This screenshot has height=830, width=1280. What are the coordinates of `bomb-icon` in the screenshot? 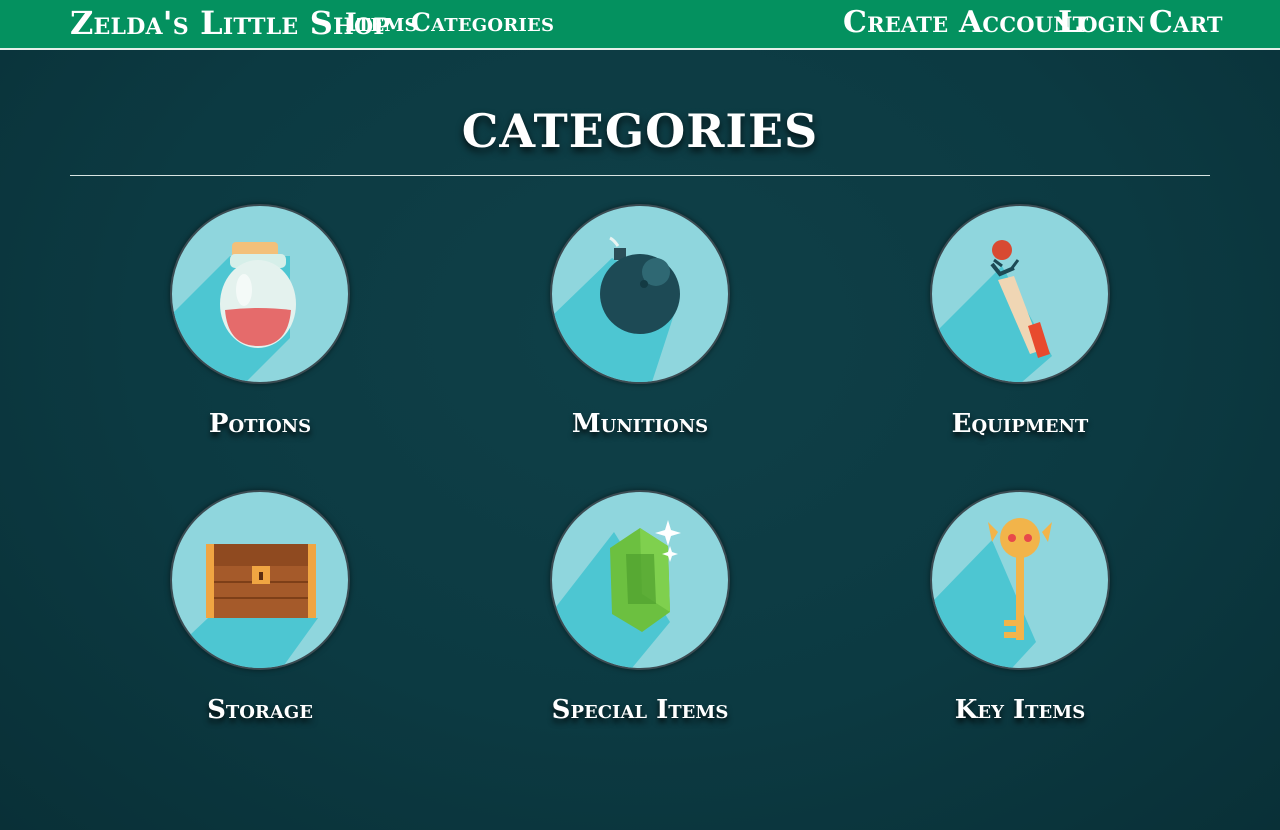 It's located at (640, 294).